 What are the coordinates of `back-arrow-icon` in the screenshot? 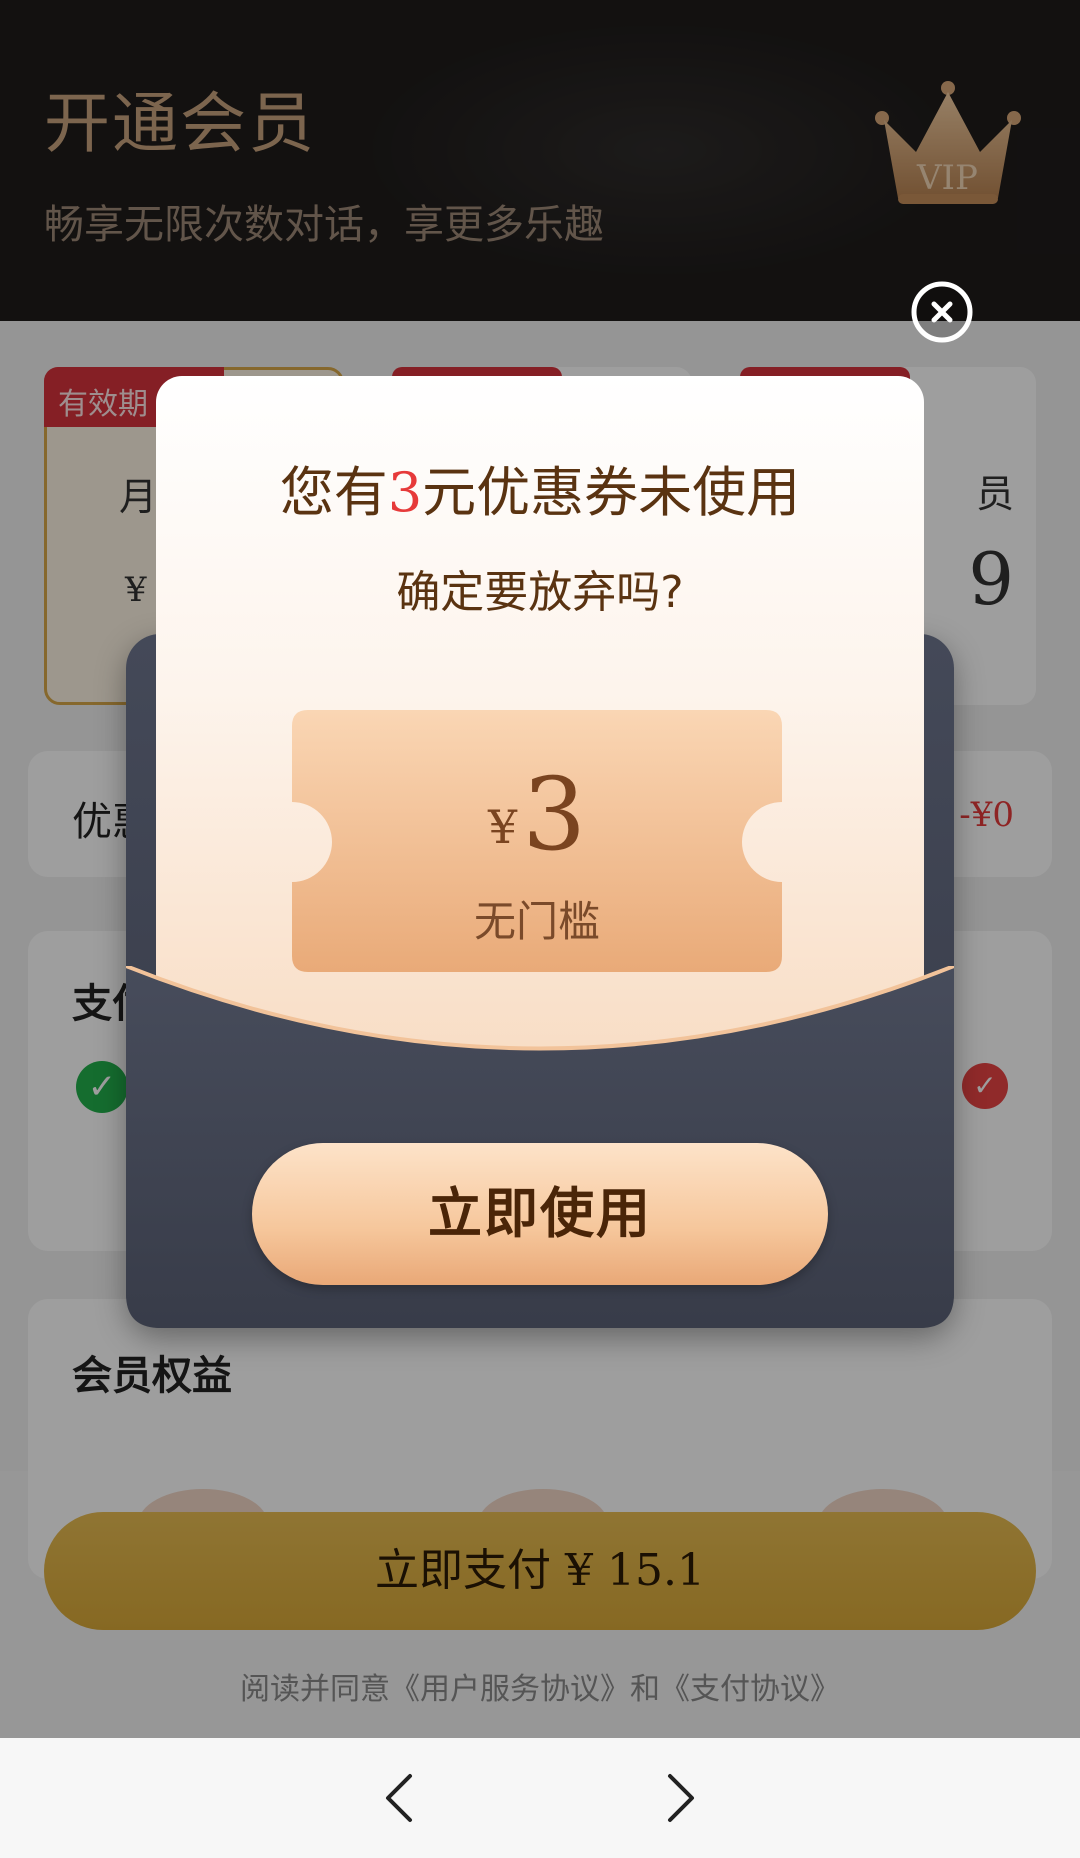 It's located at (402, 1798).